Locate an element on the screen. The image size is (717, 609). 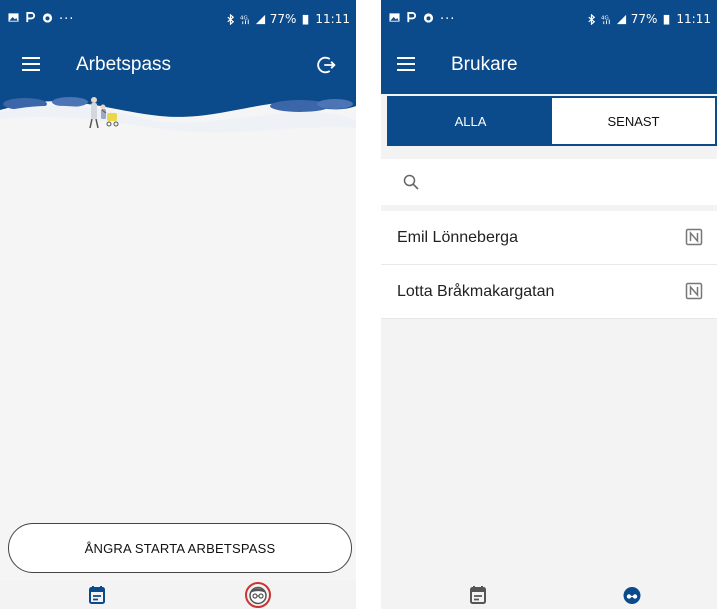
page-title: Arbetspass is located at coordinates (124, 64).